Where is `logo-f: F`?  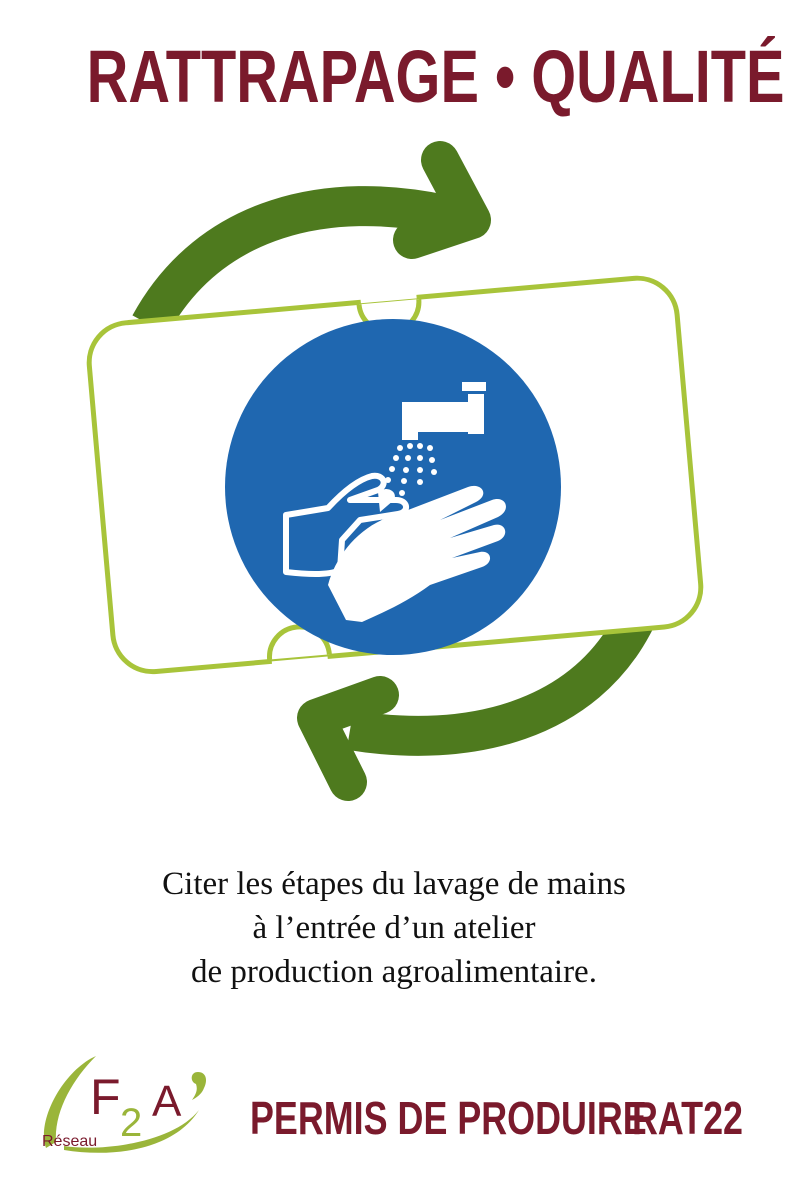 logo-f: F is located at coordinates (105, 1097).